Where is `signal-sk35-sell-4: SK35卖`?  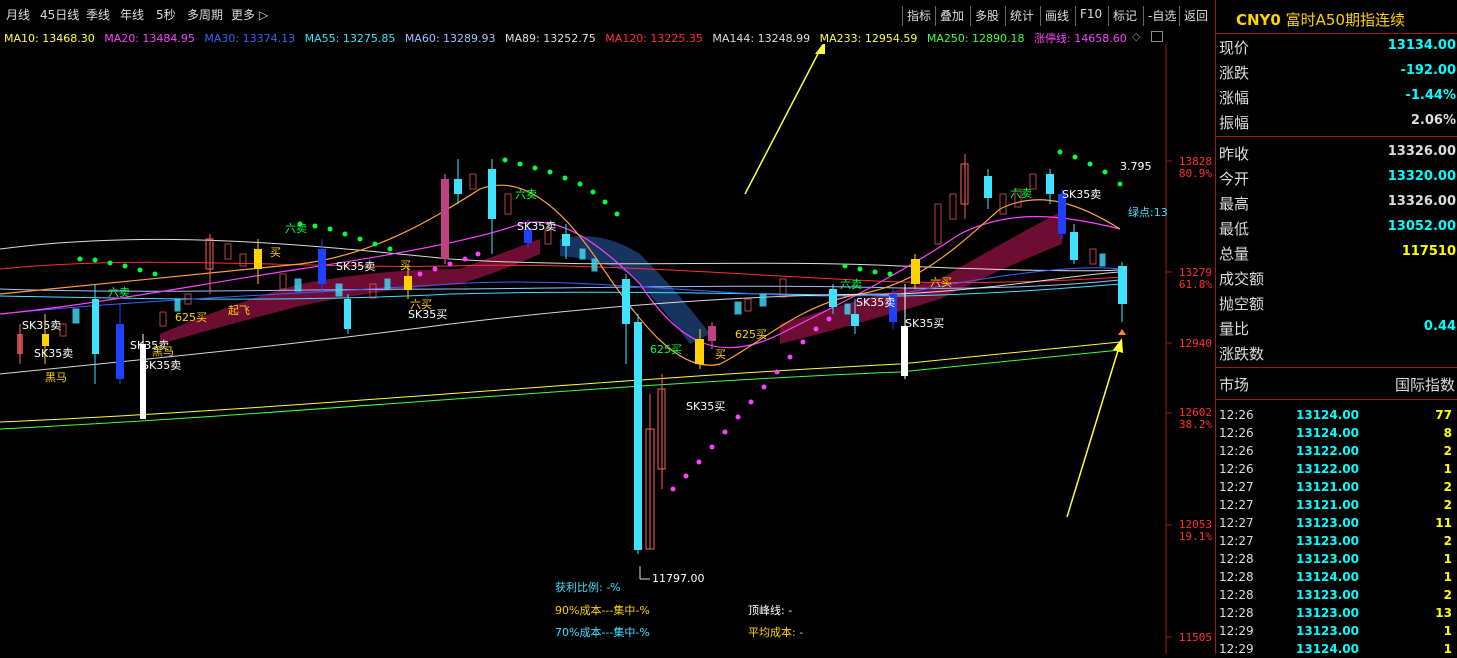
signal-sk35-sell-4: SK35卖 is located at coordinates (355, 266).